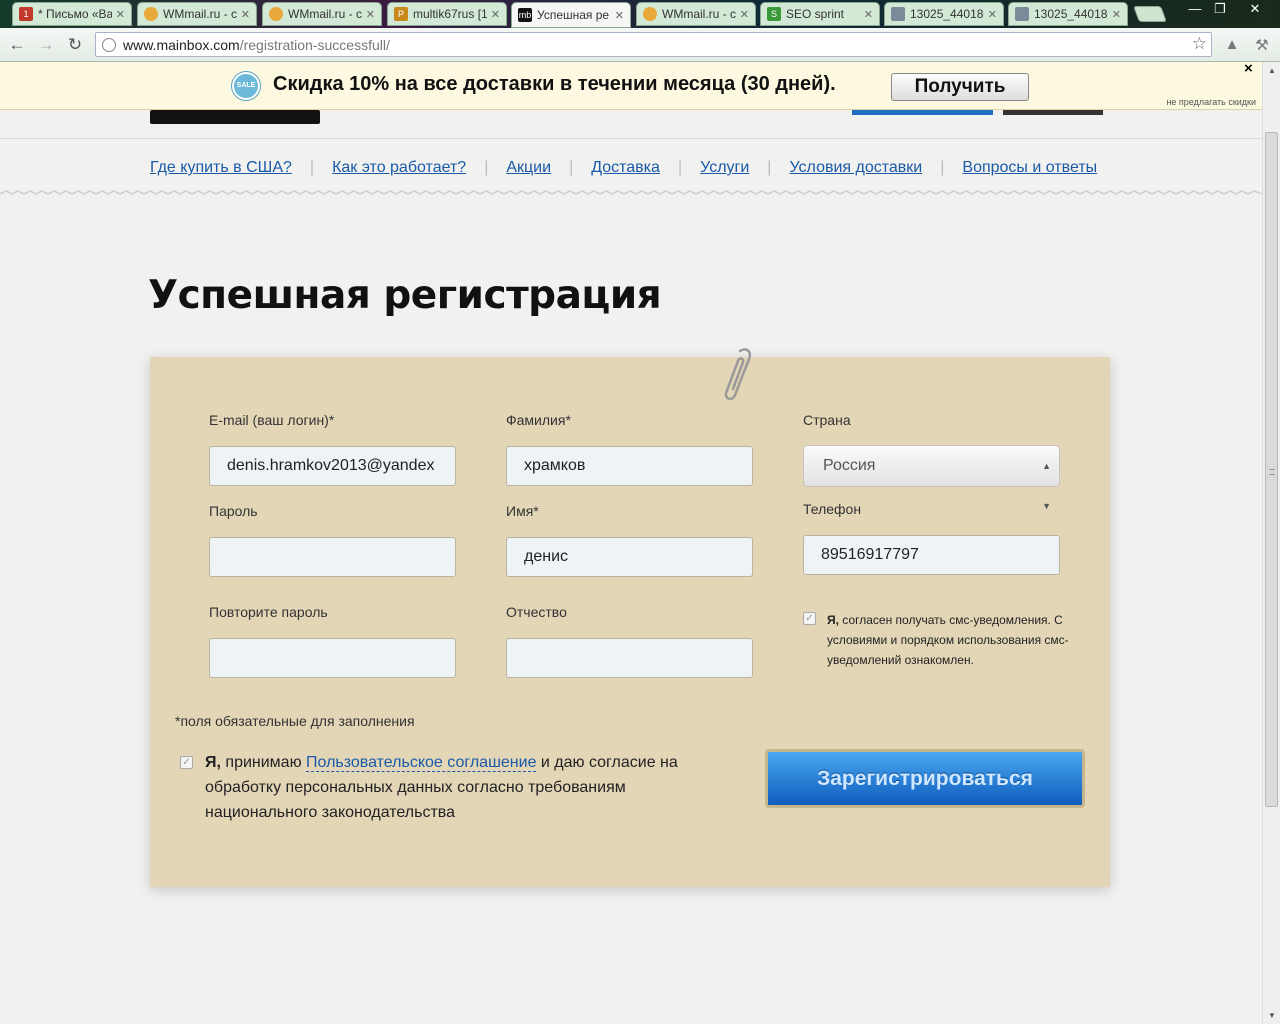  I want to click on required-note: *поля обязательные для заполнения, so click(295, 721).